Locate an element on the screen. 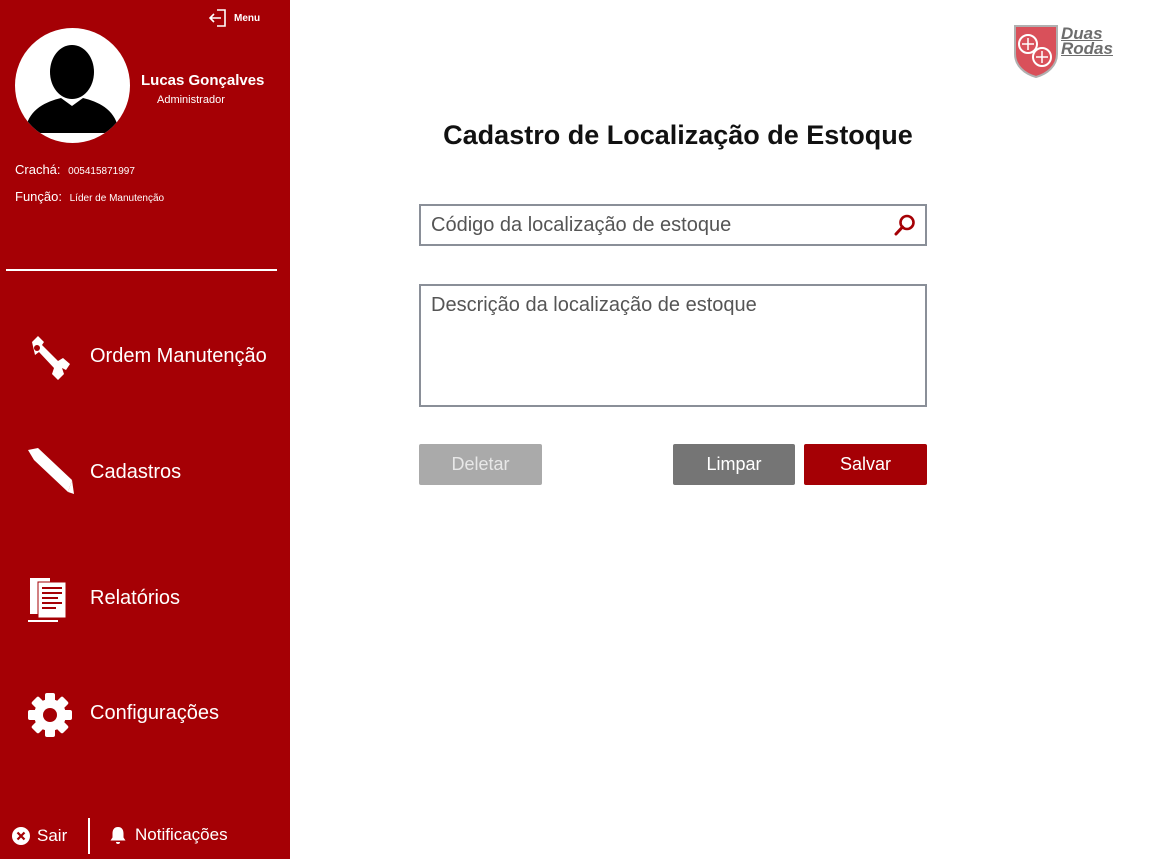 The width and height of the screenshot is (1151, 859). shield-wheels-icon is located at coordinates (1036, 52).